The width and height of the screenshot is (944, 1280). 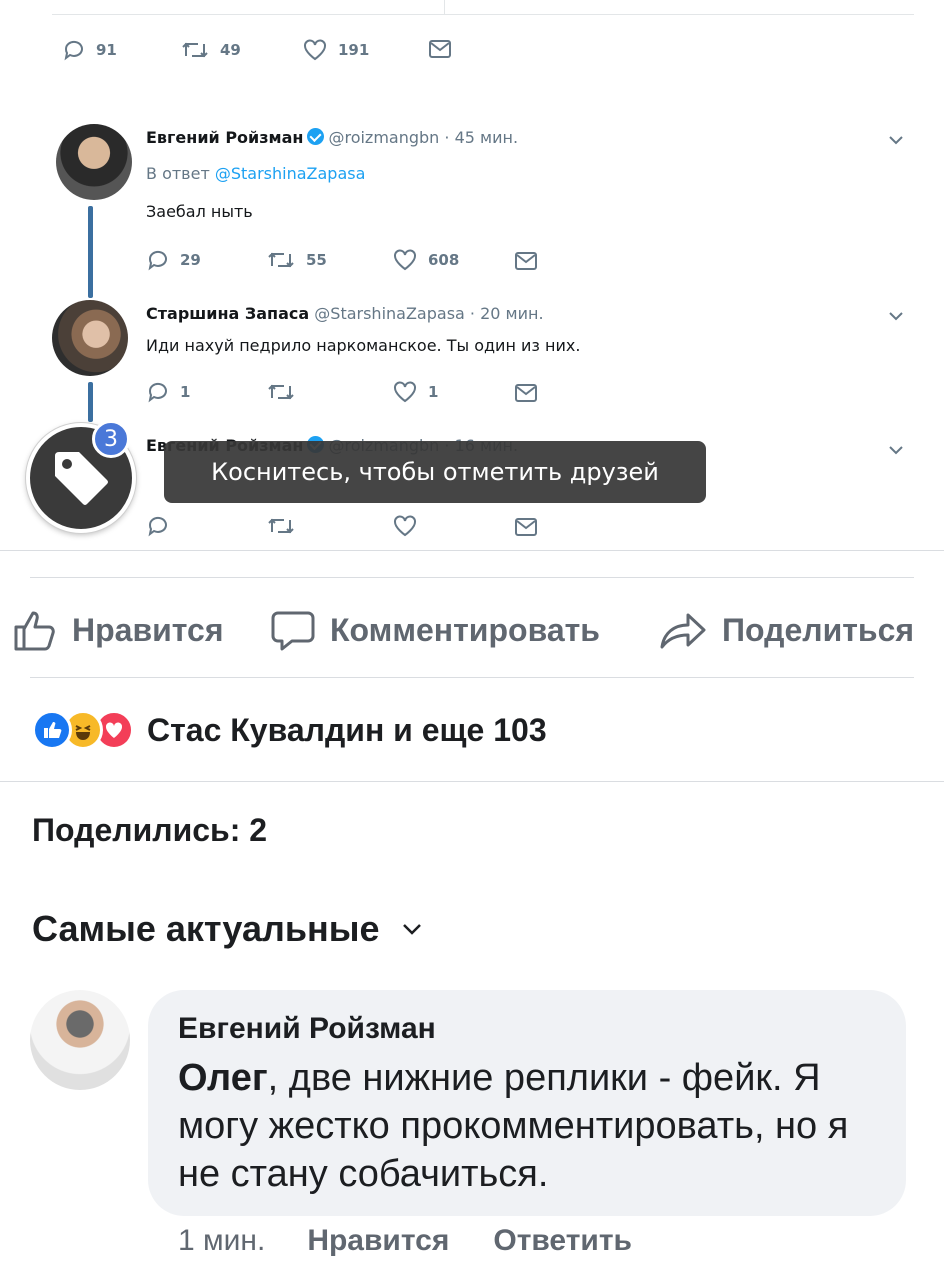 I want to click on like-action: 191, so click(x=335, y=50).